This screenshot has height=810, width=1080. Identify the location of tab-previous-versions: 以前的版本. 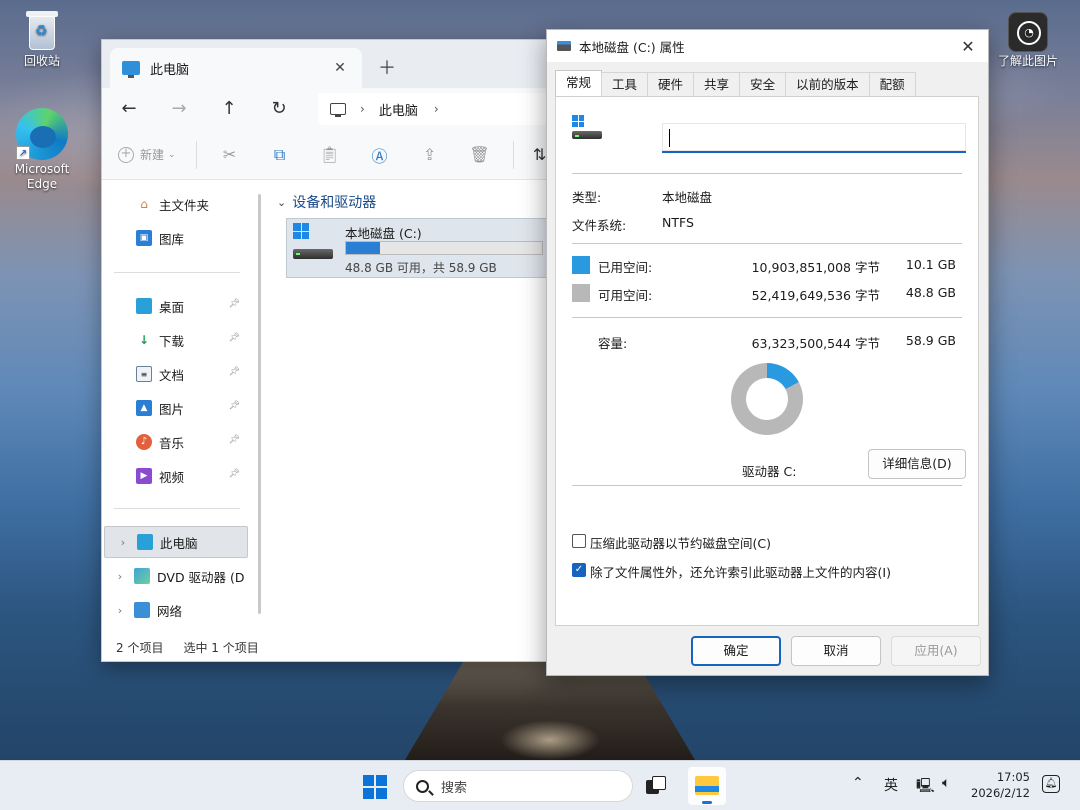
(827, 84).